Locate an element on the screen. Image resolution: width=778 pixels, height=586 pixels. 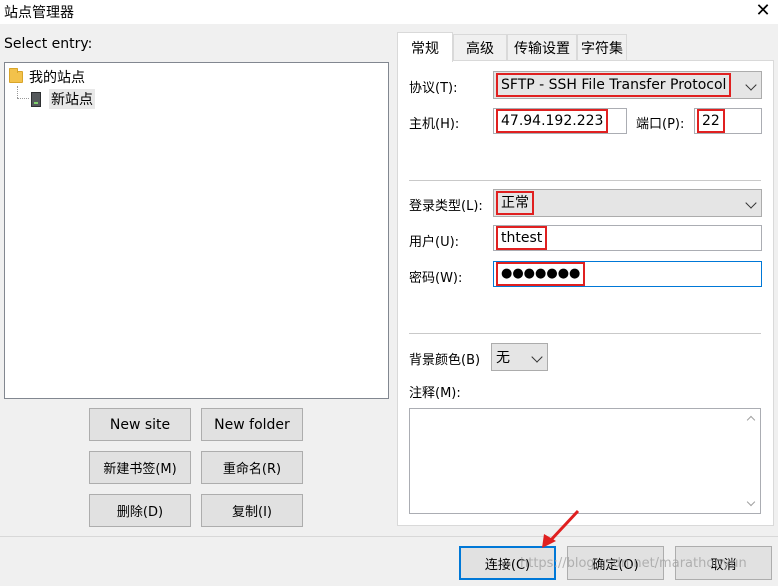
scroll-up-icon is located at coordinates (751, 420).